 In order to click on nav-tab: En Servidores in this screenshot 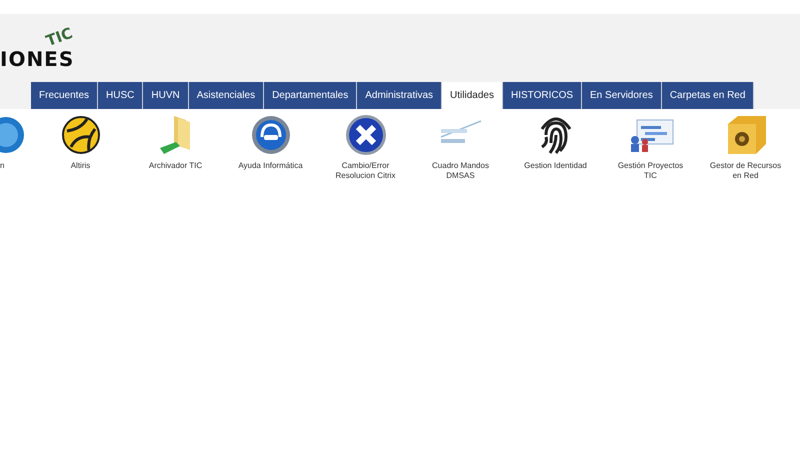, I will do `click(622, 95)`.